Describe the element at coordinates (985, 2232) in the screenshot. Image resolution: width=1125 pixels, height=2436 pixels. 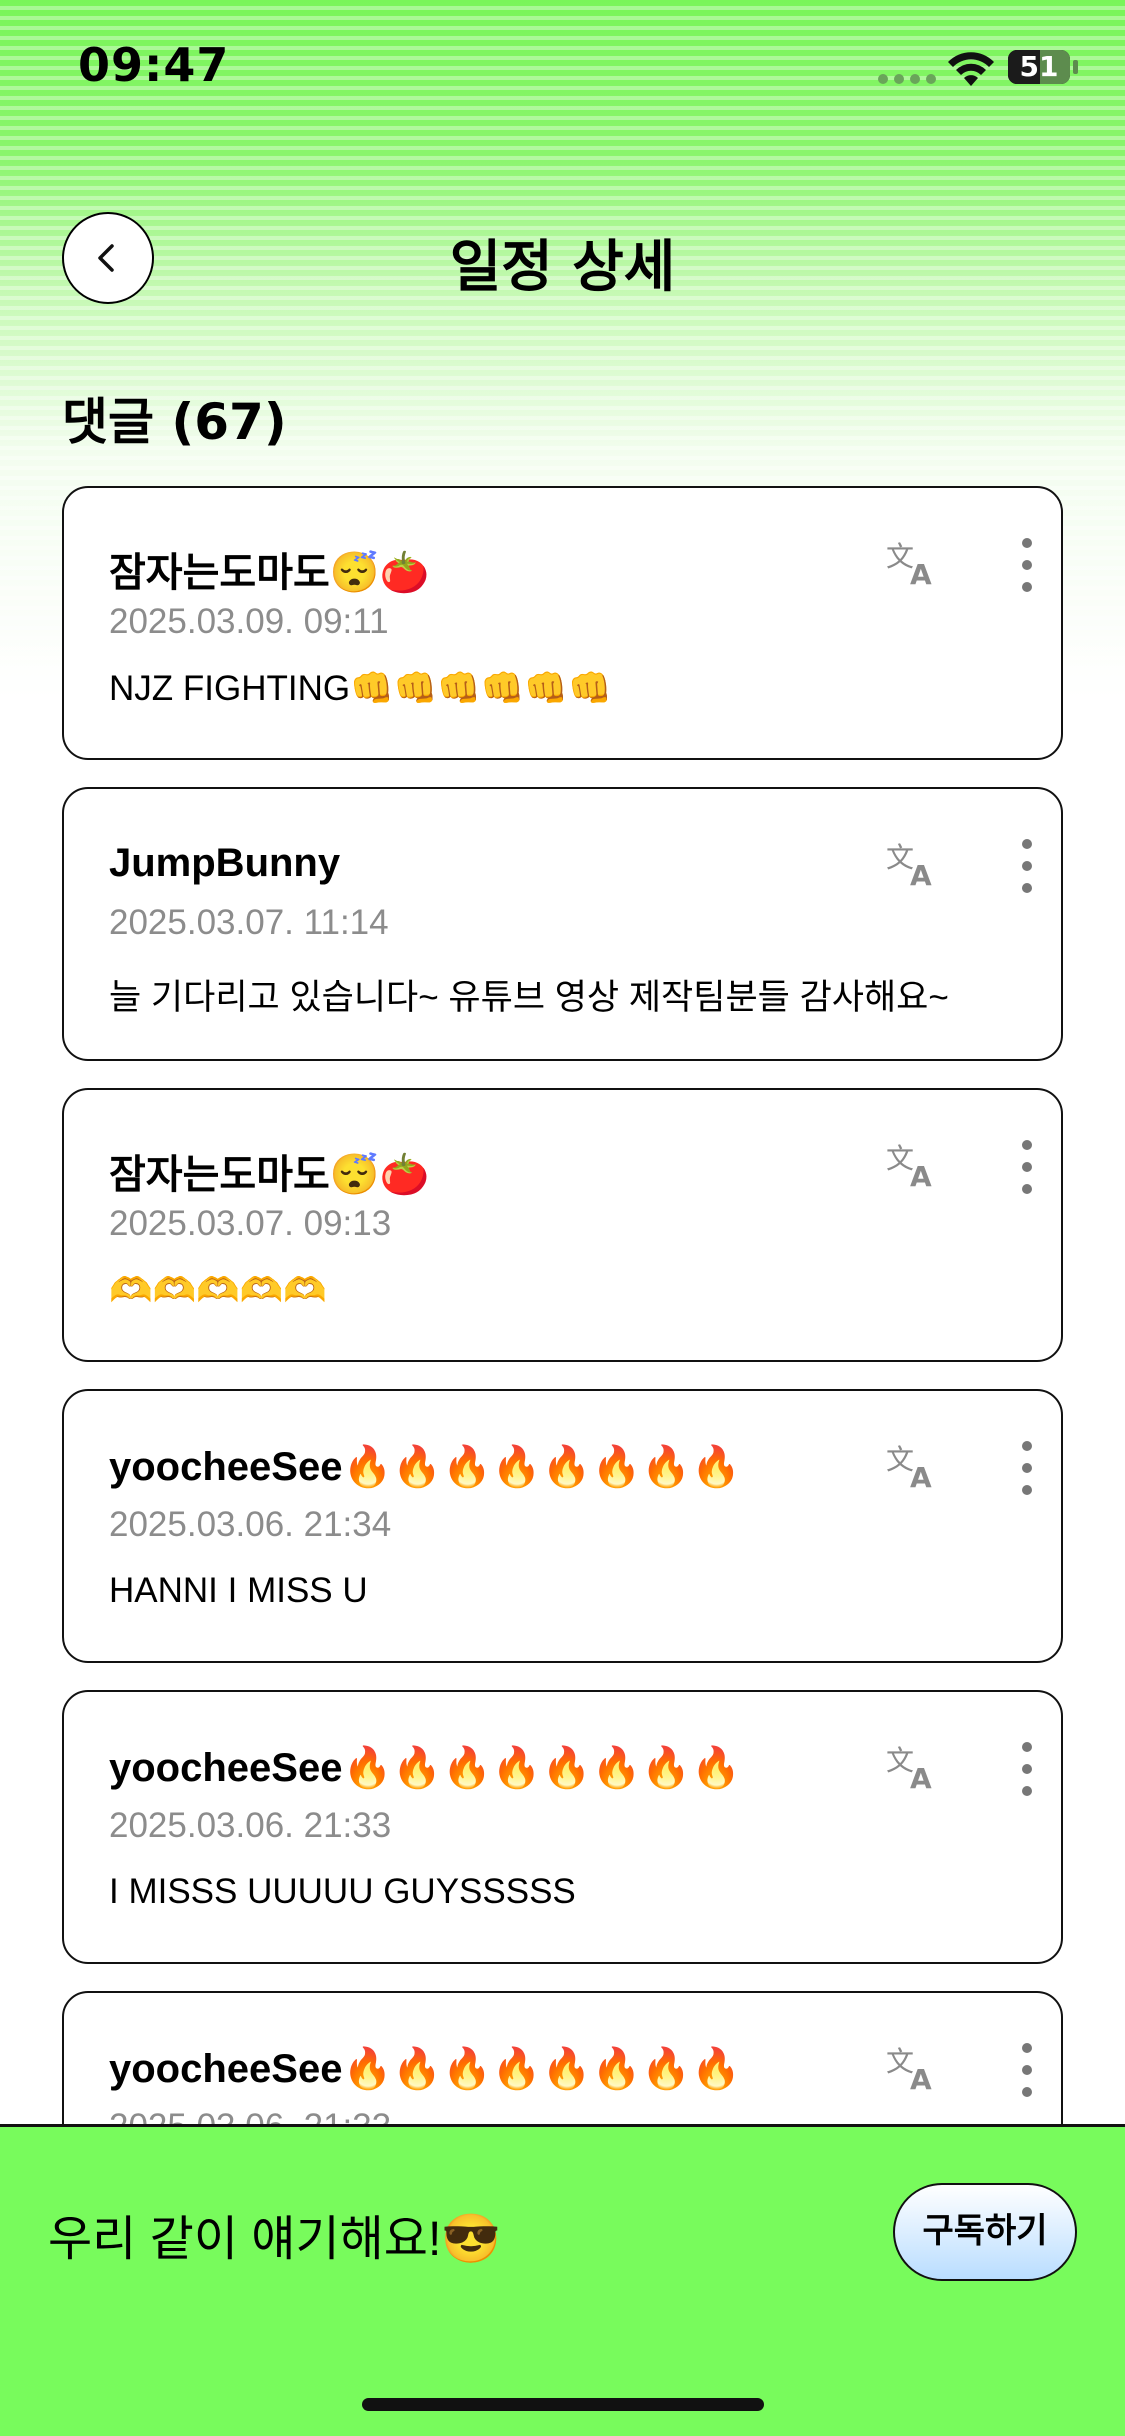
I see `subscribe-button: 구독하기` at that location.